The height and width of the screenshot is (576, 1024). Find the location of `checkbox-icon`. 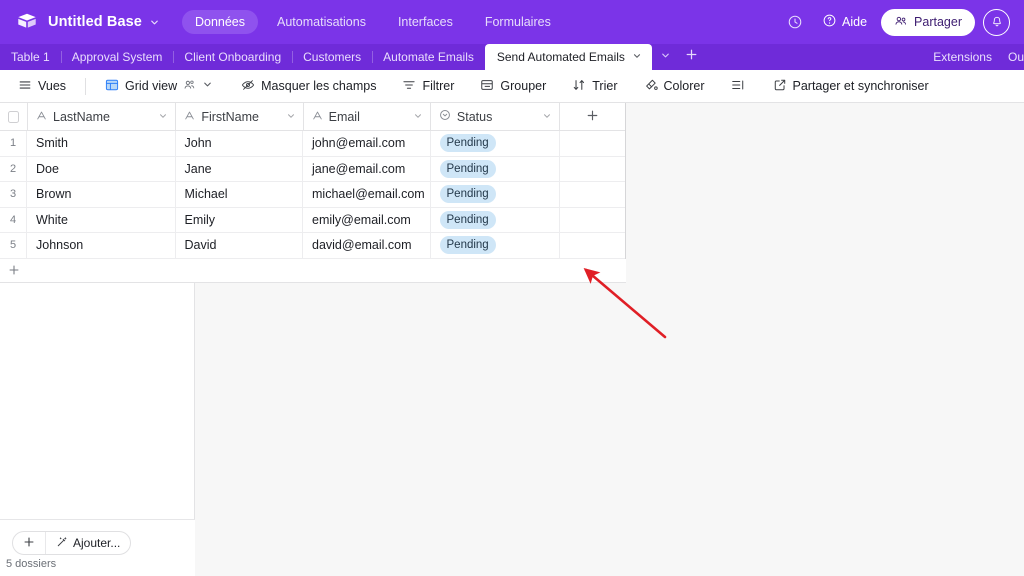

checkbox-icon is located at coordinates (13, 116).